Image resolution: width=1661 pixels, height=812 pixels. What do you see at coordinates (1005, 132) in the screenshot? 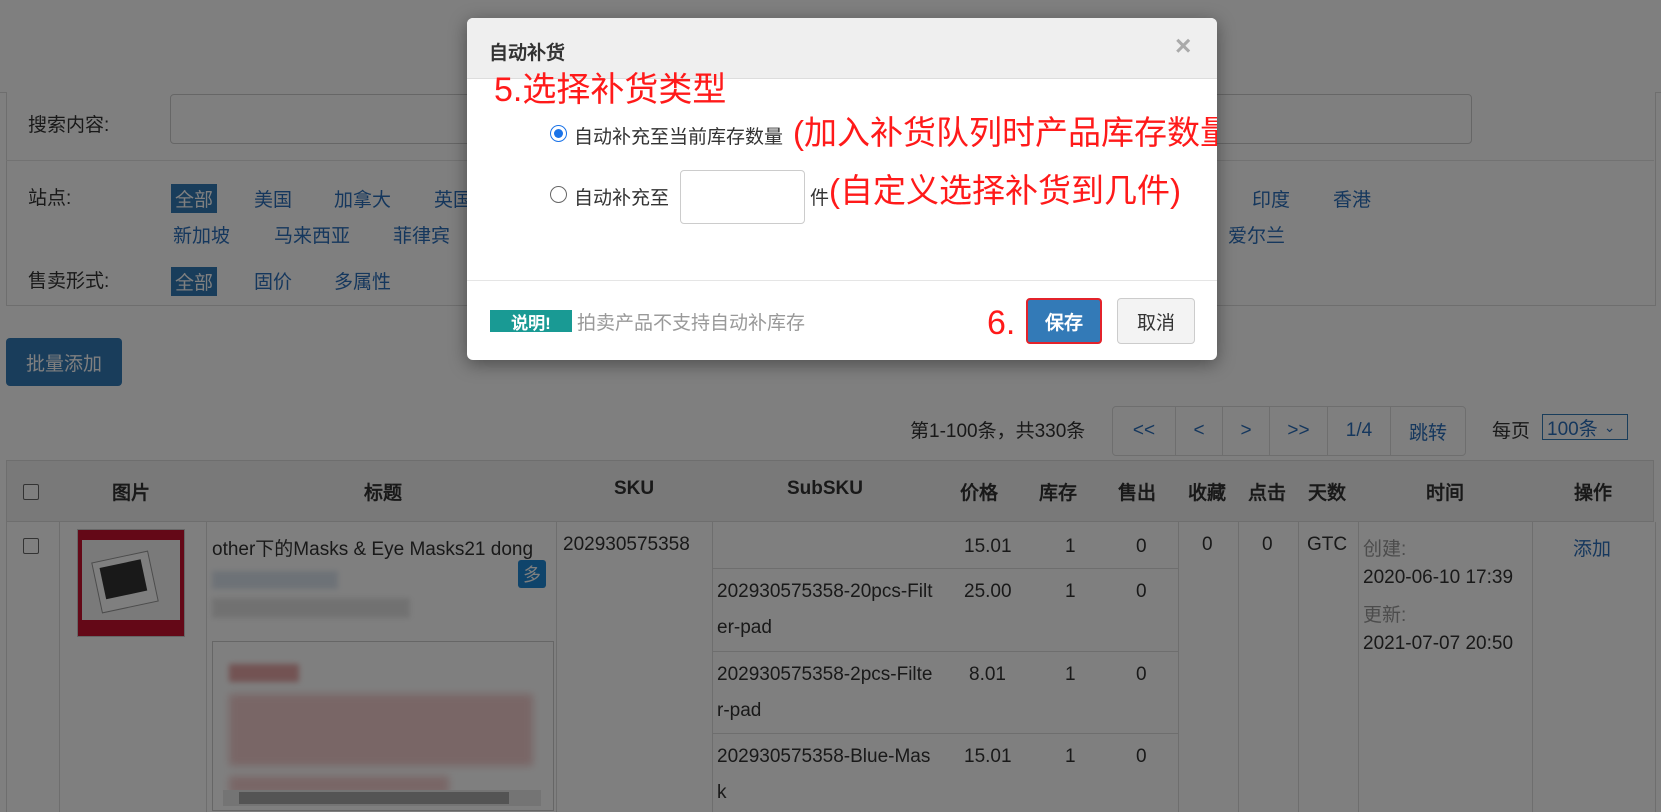
I see `annotation-option1: (加入补货队列时产品库存数量)` at bounding box center [1005, 132].